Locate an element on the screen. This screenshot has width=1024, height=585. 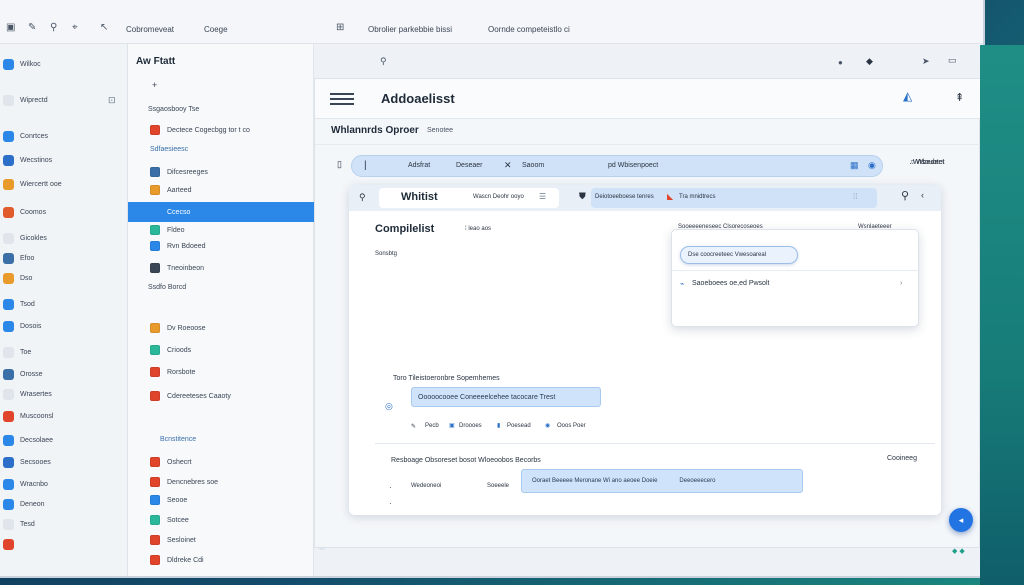
nav-item: Dectece Cogecbgg tor t co is located at coordinates (221, 130).